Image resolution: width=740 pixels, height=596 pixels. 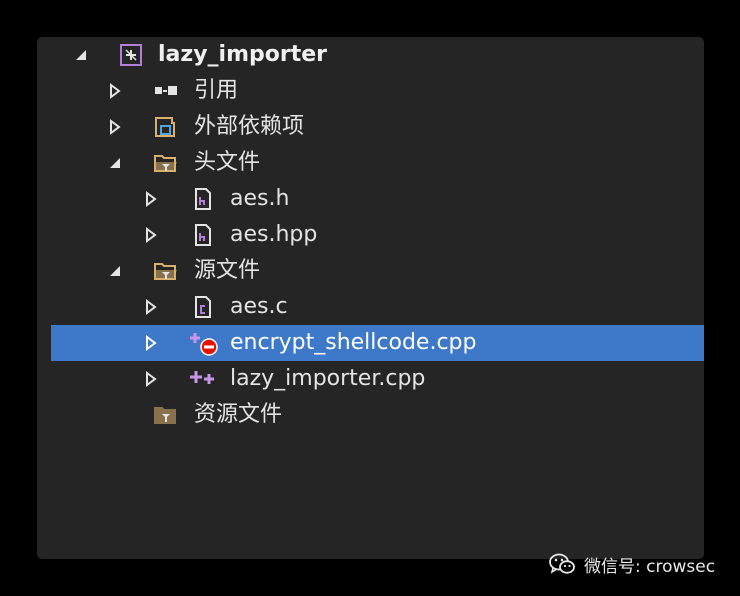 I want to click on tree-item-label: aes.hpp, so click(x=274, y=234).